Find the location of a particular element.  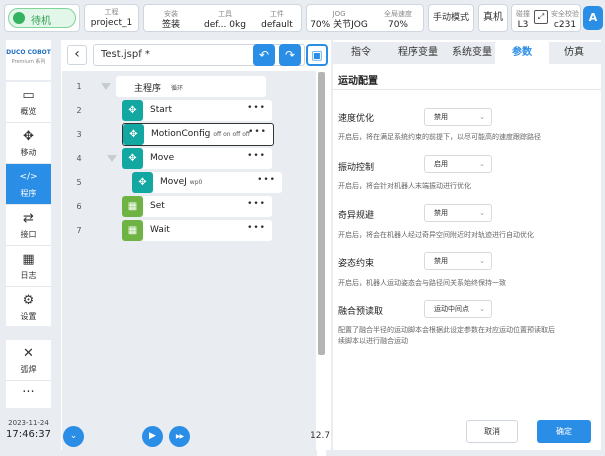

ellipsis-icon: ··· is located at coordinates (28, 392).